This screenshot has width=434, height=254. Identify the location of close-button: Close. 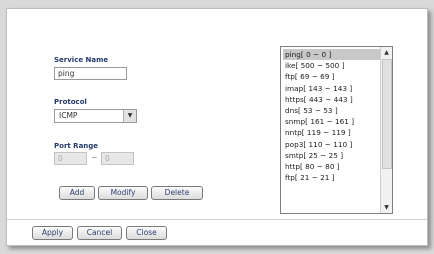
(146, 233).